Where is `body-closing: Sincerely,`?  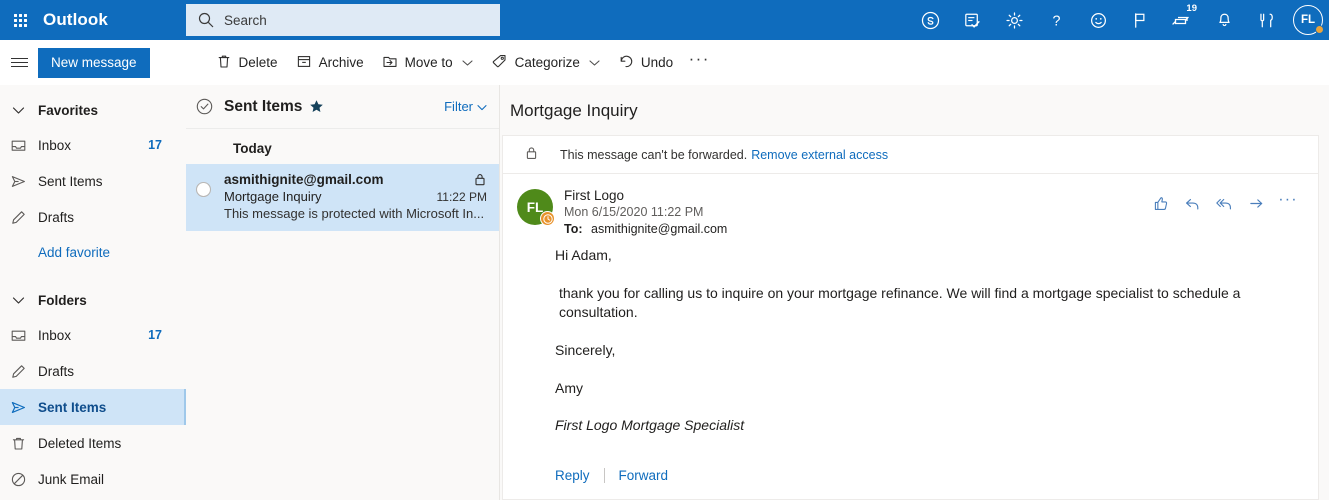
body-closing: Sincerely, is located at coordinates (585, 349).